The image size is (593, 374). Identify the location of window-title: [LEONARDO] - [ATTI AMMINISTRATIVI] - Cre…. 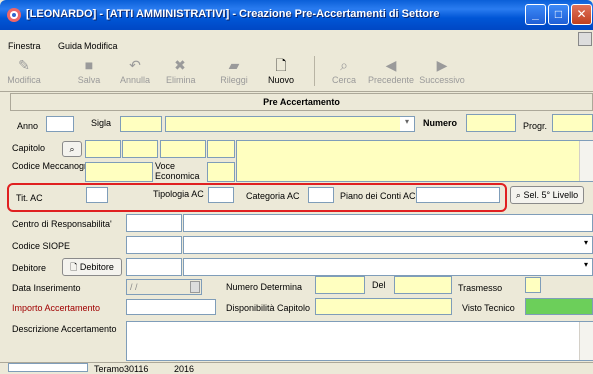
(233, 14).